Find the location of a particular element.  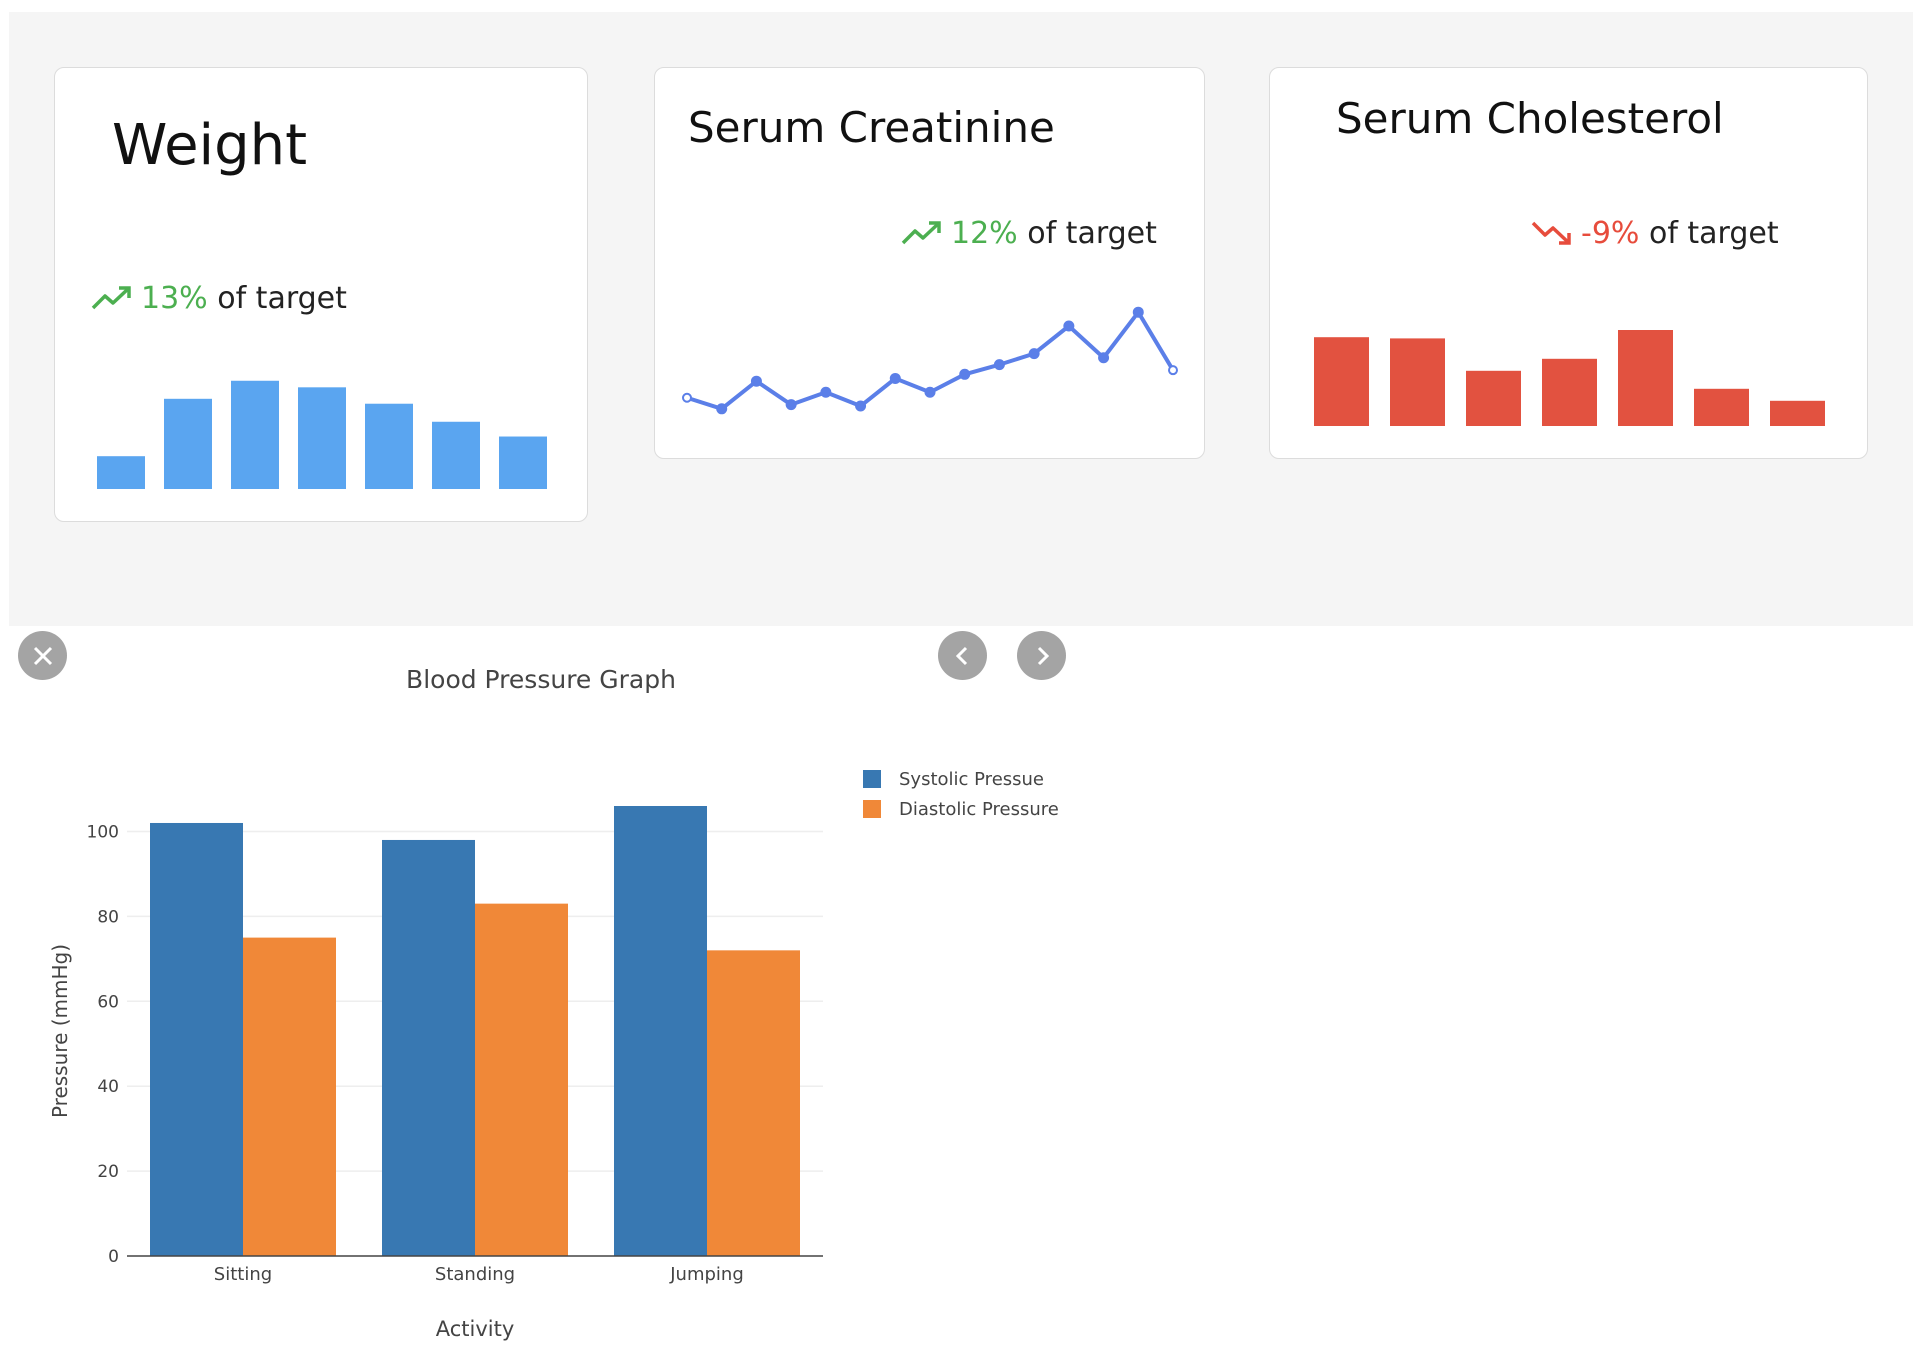

weight-sparkline is located at coordinates (322, 434).